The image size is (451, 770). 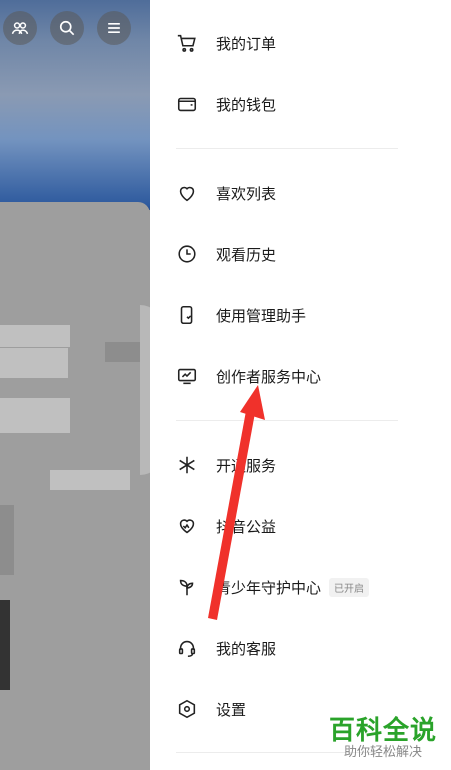 I want to click on menu-item-label: 开通服务, so click(x=246, y=466).